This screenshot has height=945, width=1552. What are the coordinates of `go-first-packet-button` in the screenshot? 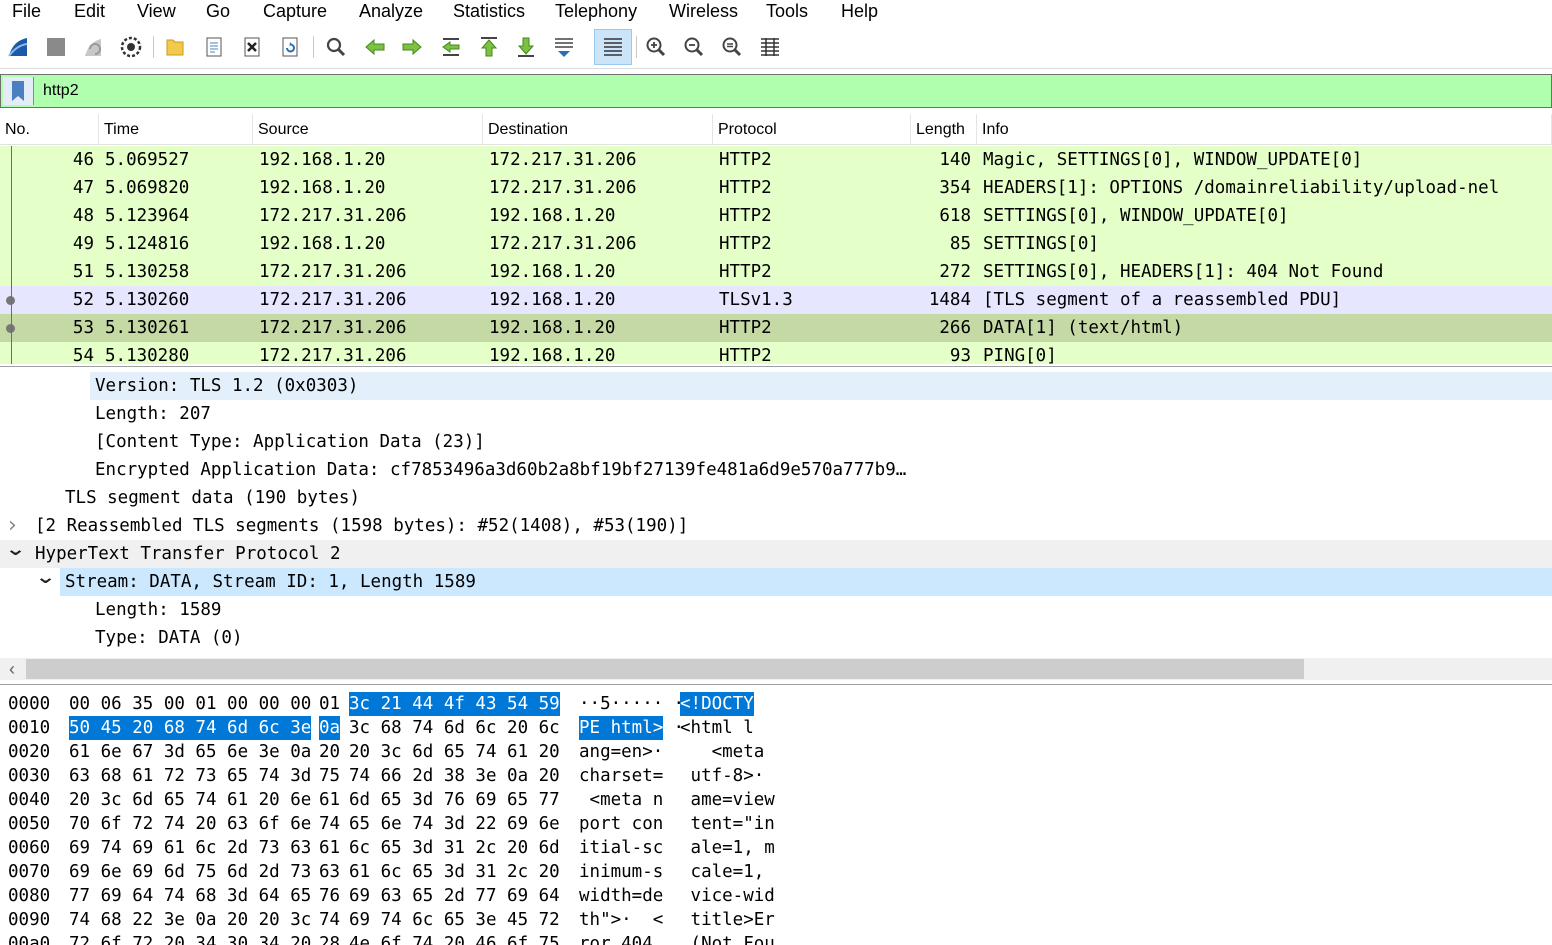 It's located at (489, 47).